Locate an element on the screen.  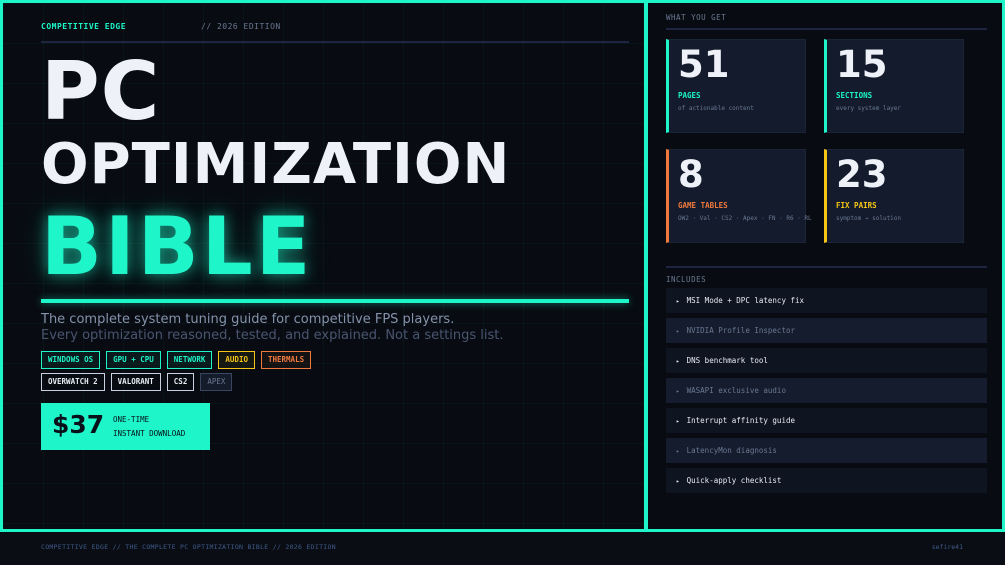
edition-label: // 2026 EDITION is located at coordinates (241, 26).